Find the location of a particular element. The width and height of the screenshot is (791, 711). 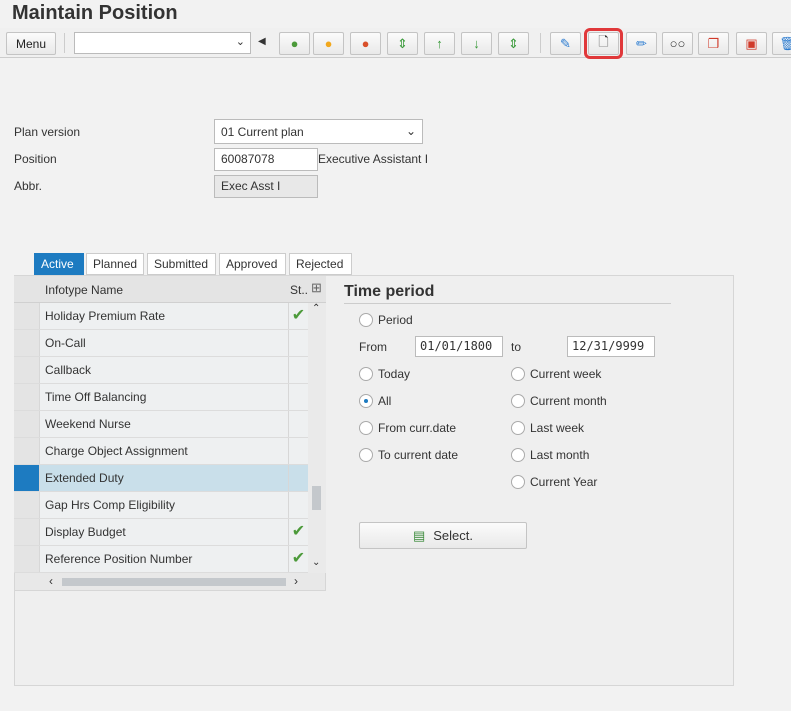

create-button: 🗋 is located at coordinates (603, 43).